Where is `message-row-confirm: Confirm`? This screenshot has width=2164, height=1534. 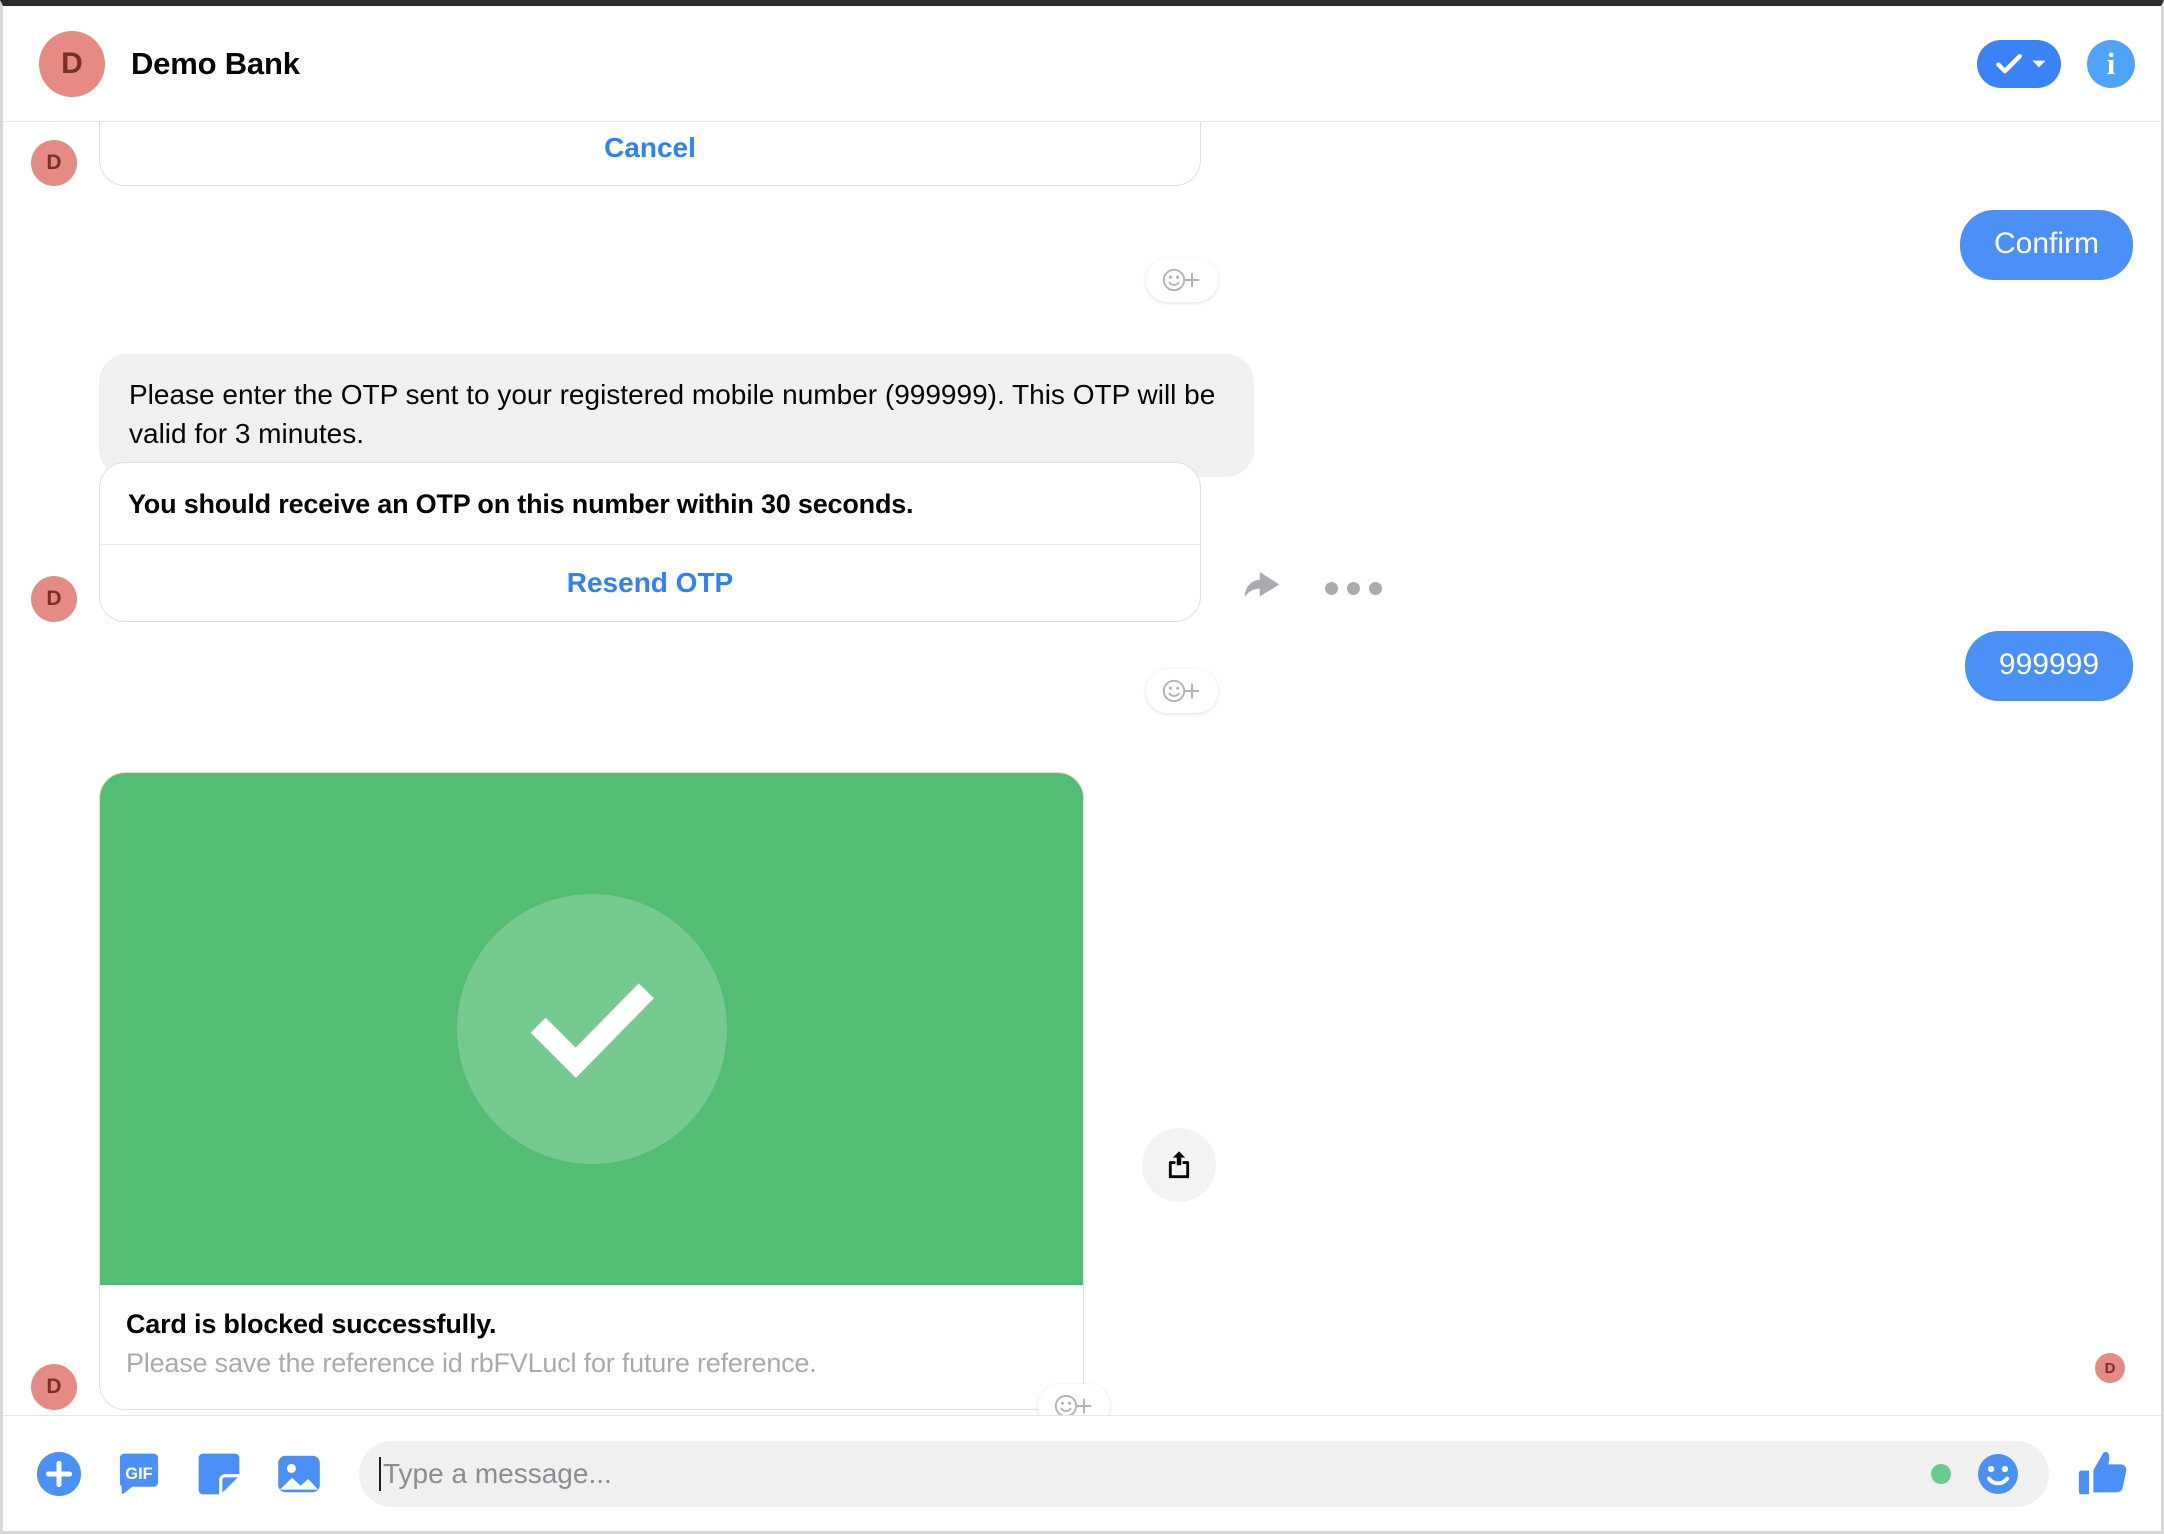
message-row-confirm: Confirm is located at coordinates (2046, 245).